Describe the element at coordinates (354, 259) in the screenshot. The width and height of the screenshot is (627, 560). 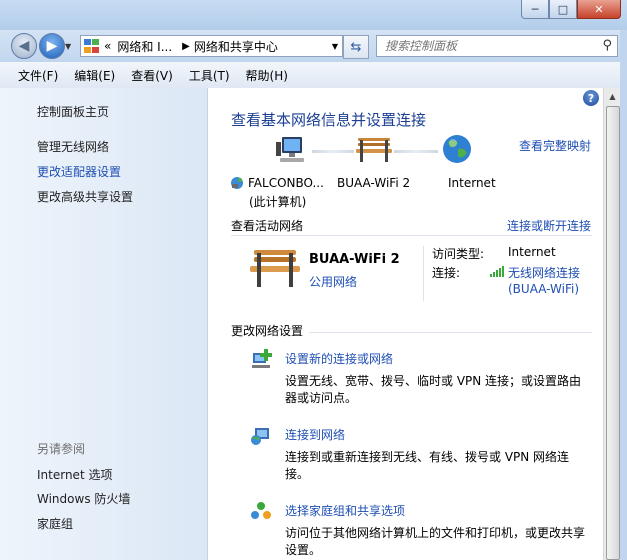
I see `active-network-name: BUAA-WiFi 2` at that location.